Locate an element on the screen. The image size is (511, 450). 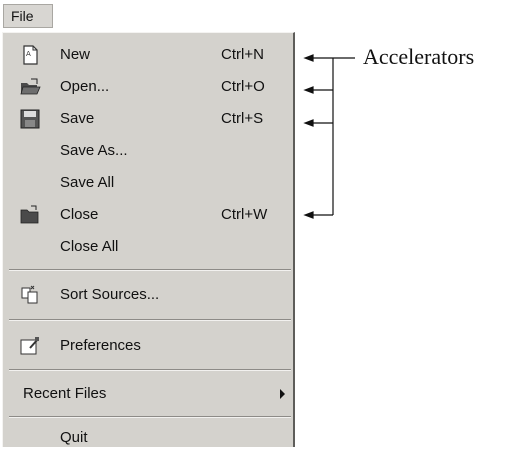
annotation-arrow-close is located at coordinates (308, 215).